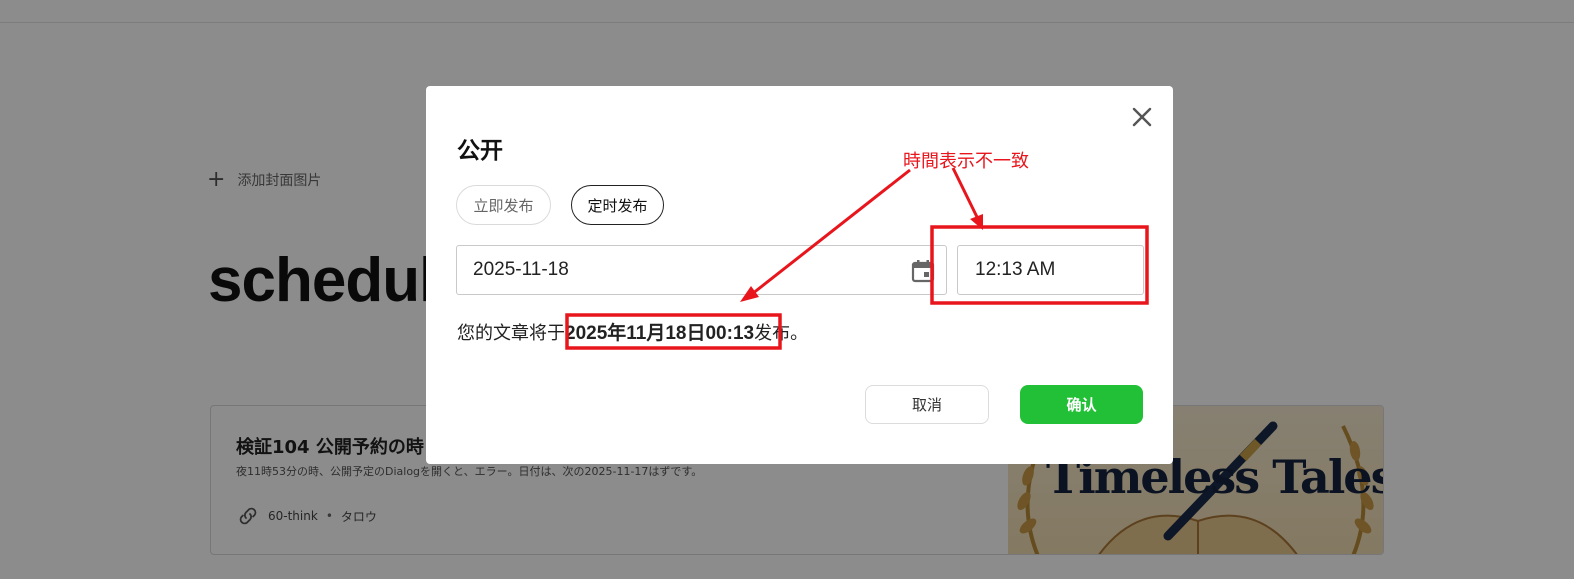  Describe the element at coordinates (923, 271) in the screenshot. I see `calendar-icon` at that location.